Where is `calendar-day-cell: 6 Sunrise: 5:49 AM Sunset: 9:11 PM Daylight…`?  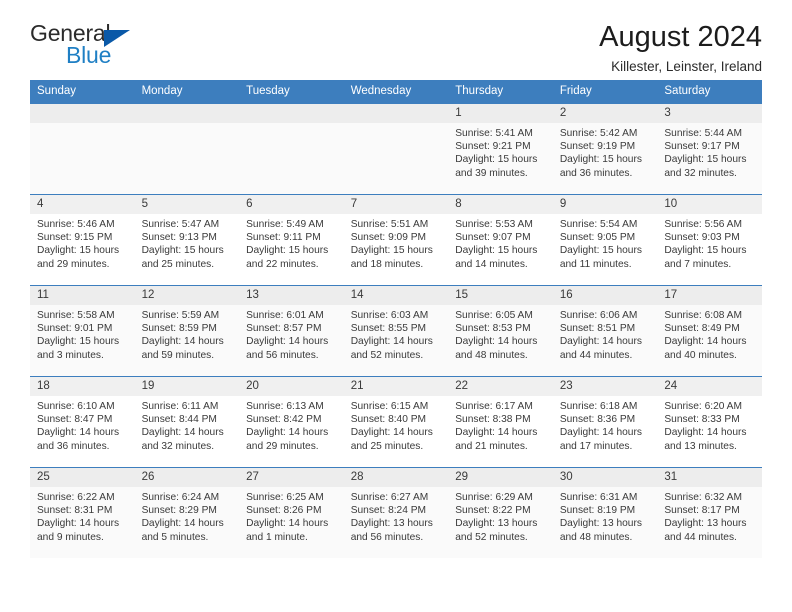
calendar-day-cell: 6 Sunrise: 5:49 AM Sunset: 9:11 PM Daylight… is located at coordinates (291, 240).